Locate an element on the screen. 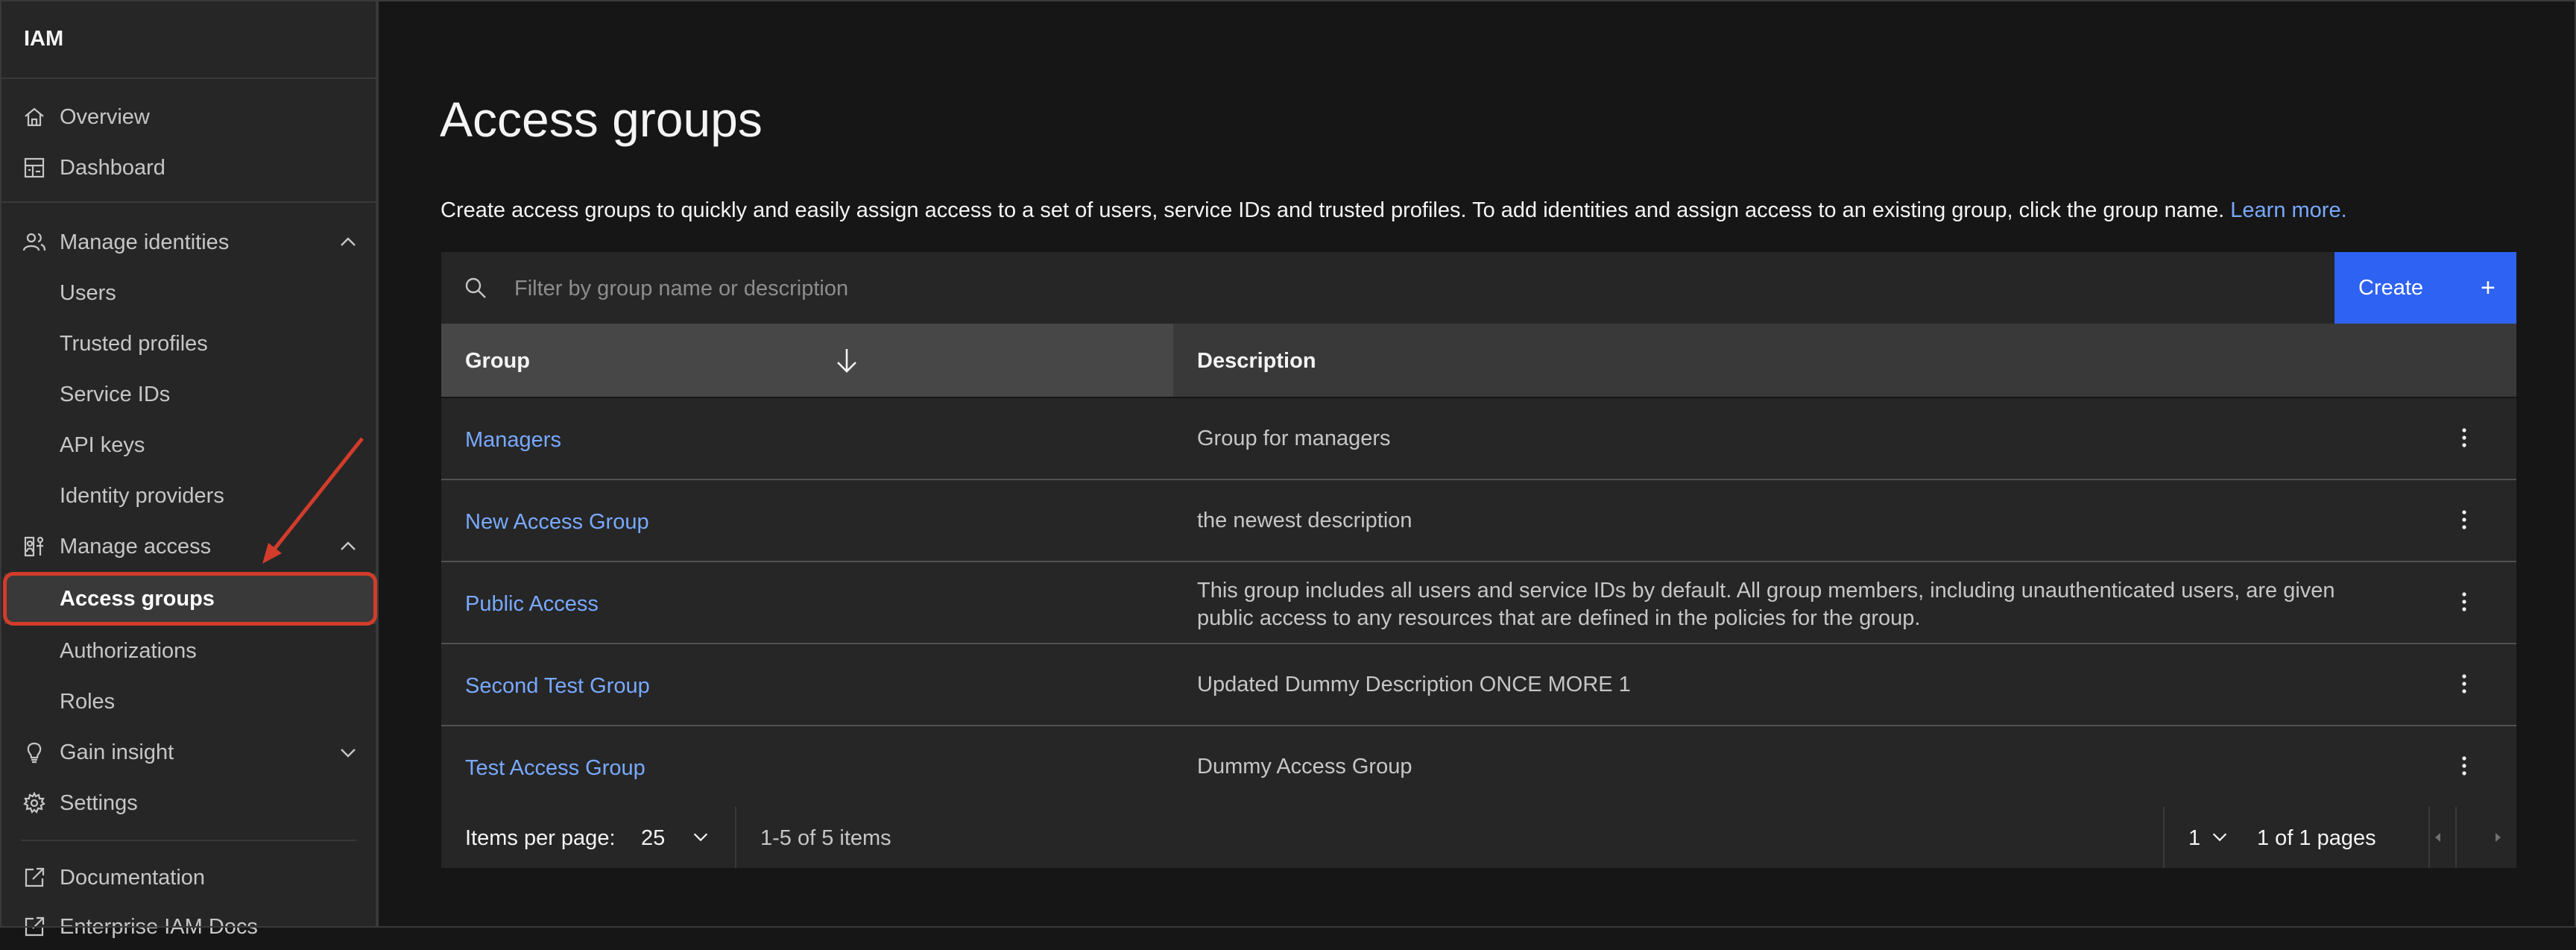  gear-icon is located at coordinates (34, 803).